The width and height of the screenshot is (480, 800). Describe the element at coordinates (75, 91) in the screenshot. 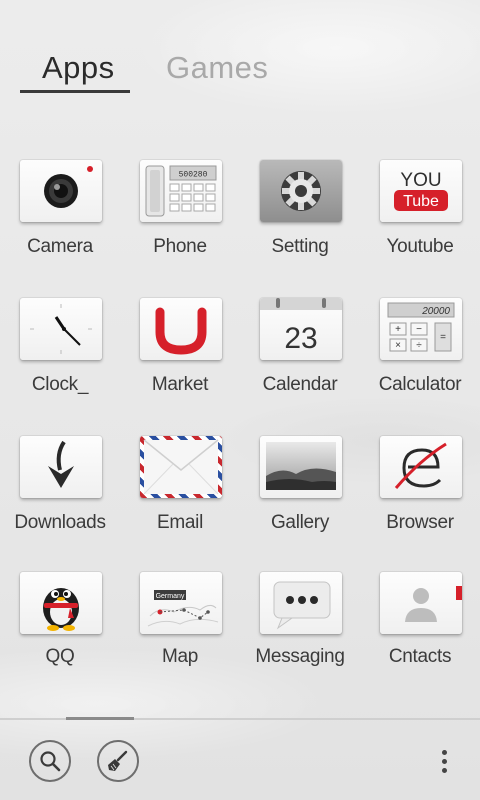

I see `tab-apps-indicator` at that location.